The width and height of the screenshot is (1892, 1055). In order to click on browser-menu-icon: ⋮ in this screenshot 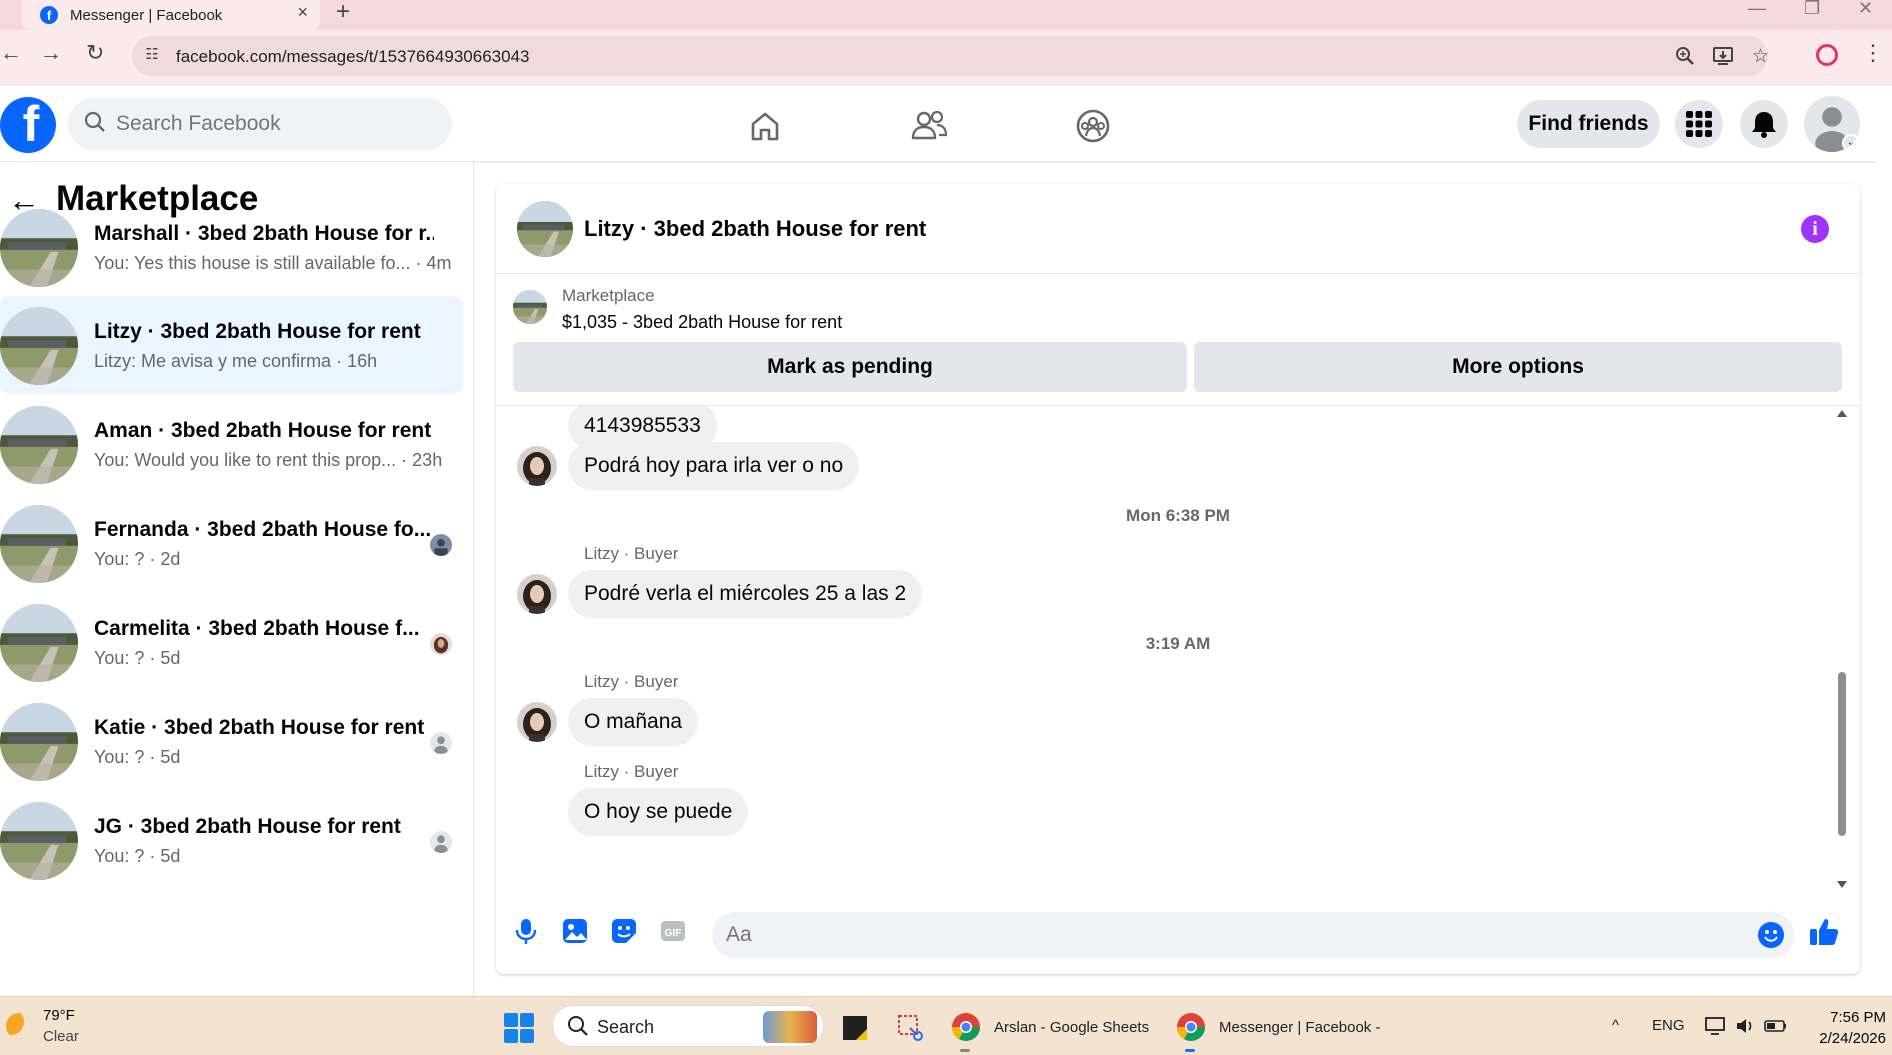, I will do `click(1873, 53)`.